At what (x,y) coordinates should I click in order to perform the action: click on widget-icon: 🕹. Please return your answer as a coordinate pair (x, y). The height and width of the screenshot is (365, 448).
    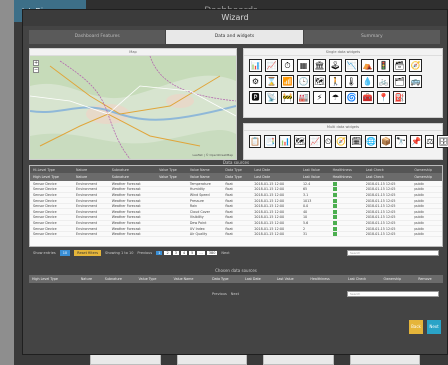
    Looking at the image, I should click on (335, 65).